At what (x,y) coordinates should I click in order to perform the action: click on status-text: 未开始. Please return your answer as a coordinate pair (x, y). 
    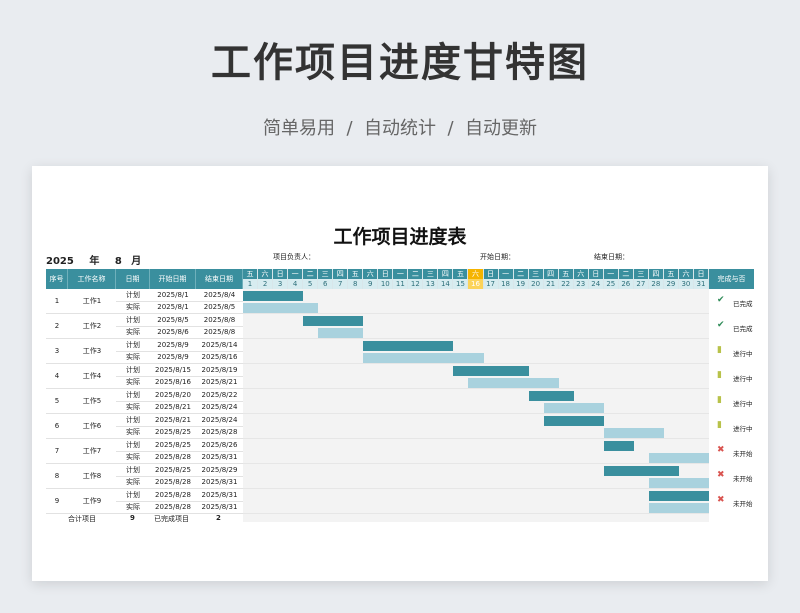
    Looking at the image, I should click on (743, 453).